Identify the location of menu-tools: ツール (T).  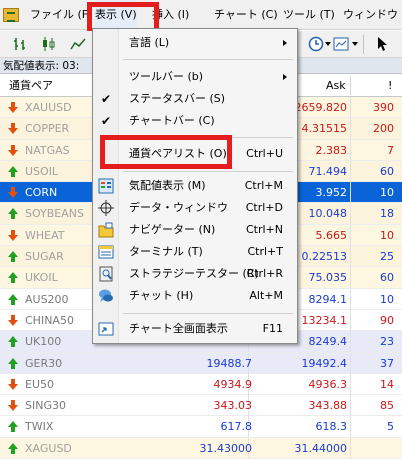
(309, 15).